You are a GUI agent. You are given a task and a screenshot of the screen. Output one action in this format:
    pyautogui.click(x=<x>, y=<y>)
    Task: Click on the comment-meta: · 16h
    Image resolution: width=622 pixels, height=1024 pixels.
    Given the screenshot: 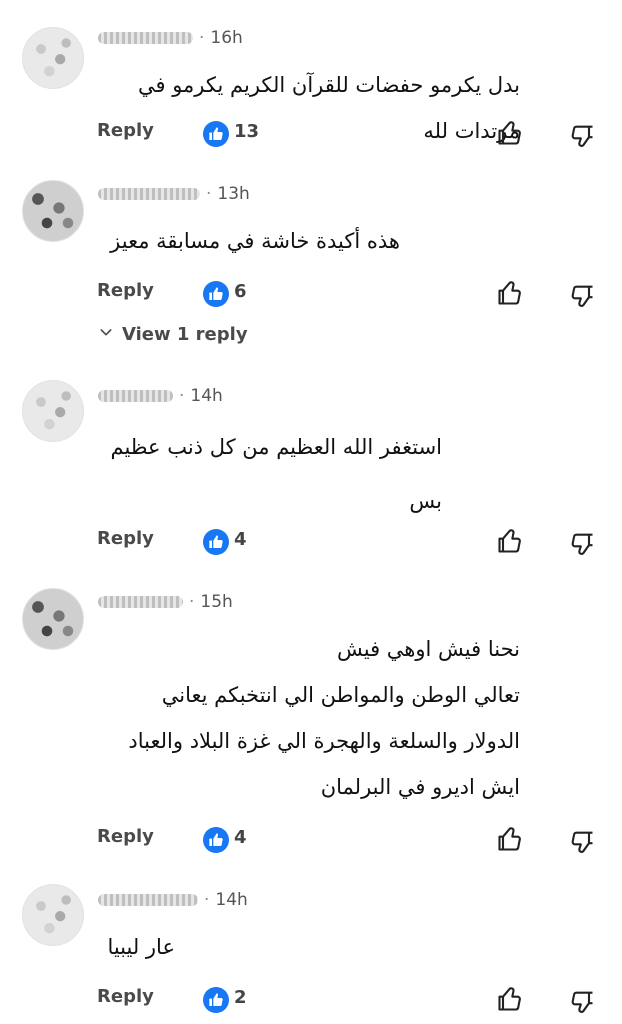 What is the action you would take?
    pyautogui.click(x=170, y=38)
    